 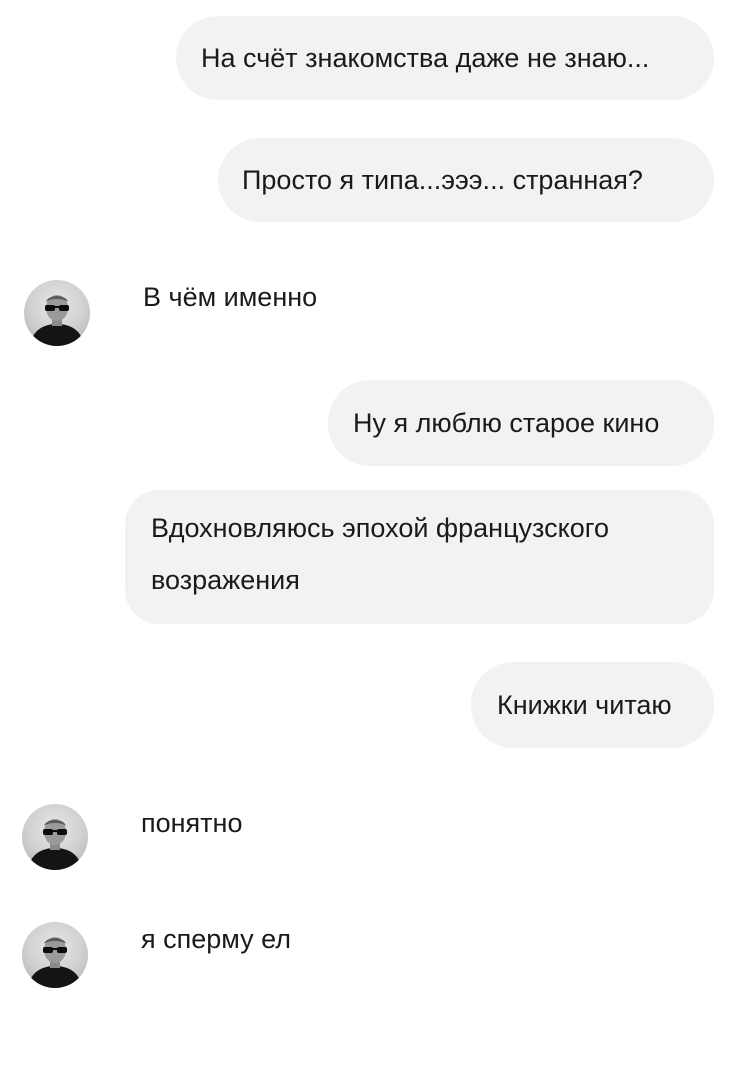 I want to click on message-bubble-outgoing: Ну я люблю старое кино, so click(x=521, y=423).